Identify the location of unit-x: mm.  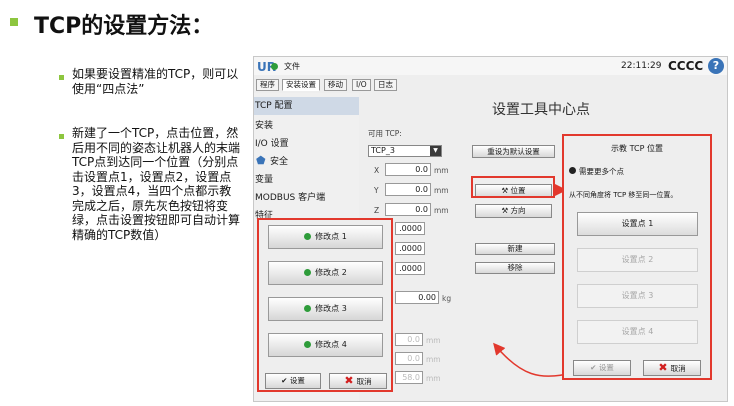
(441, 170).